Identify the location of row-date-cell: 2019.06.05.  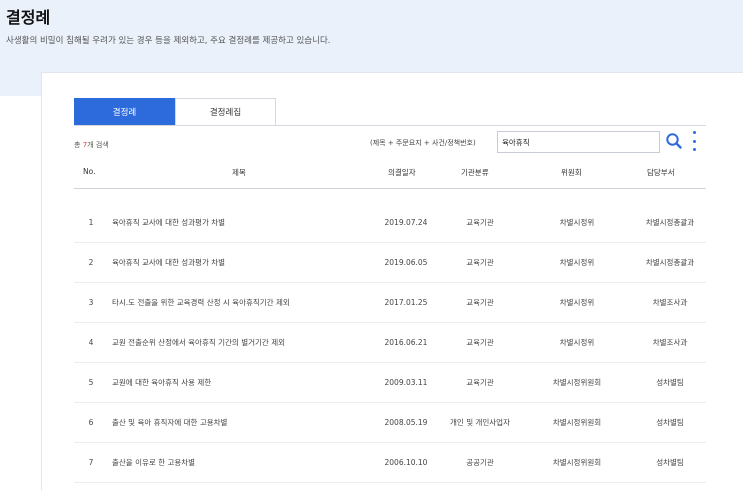
(406, 262).